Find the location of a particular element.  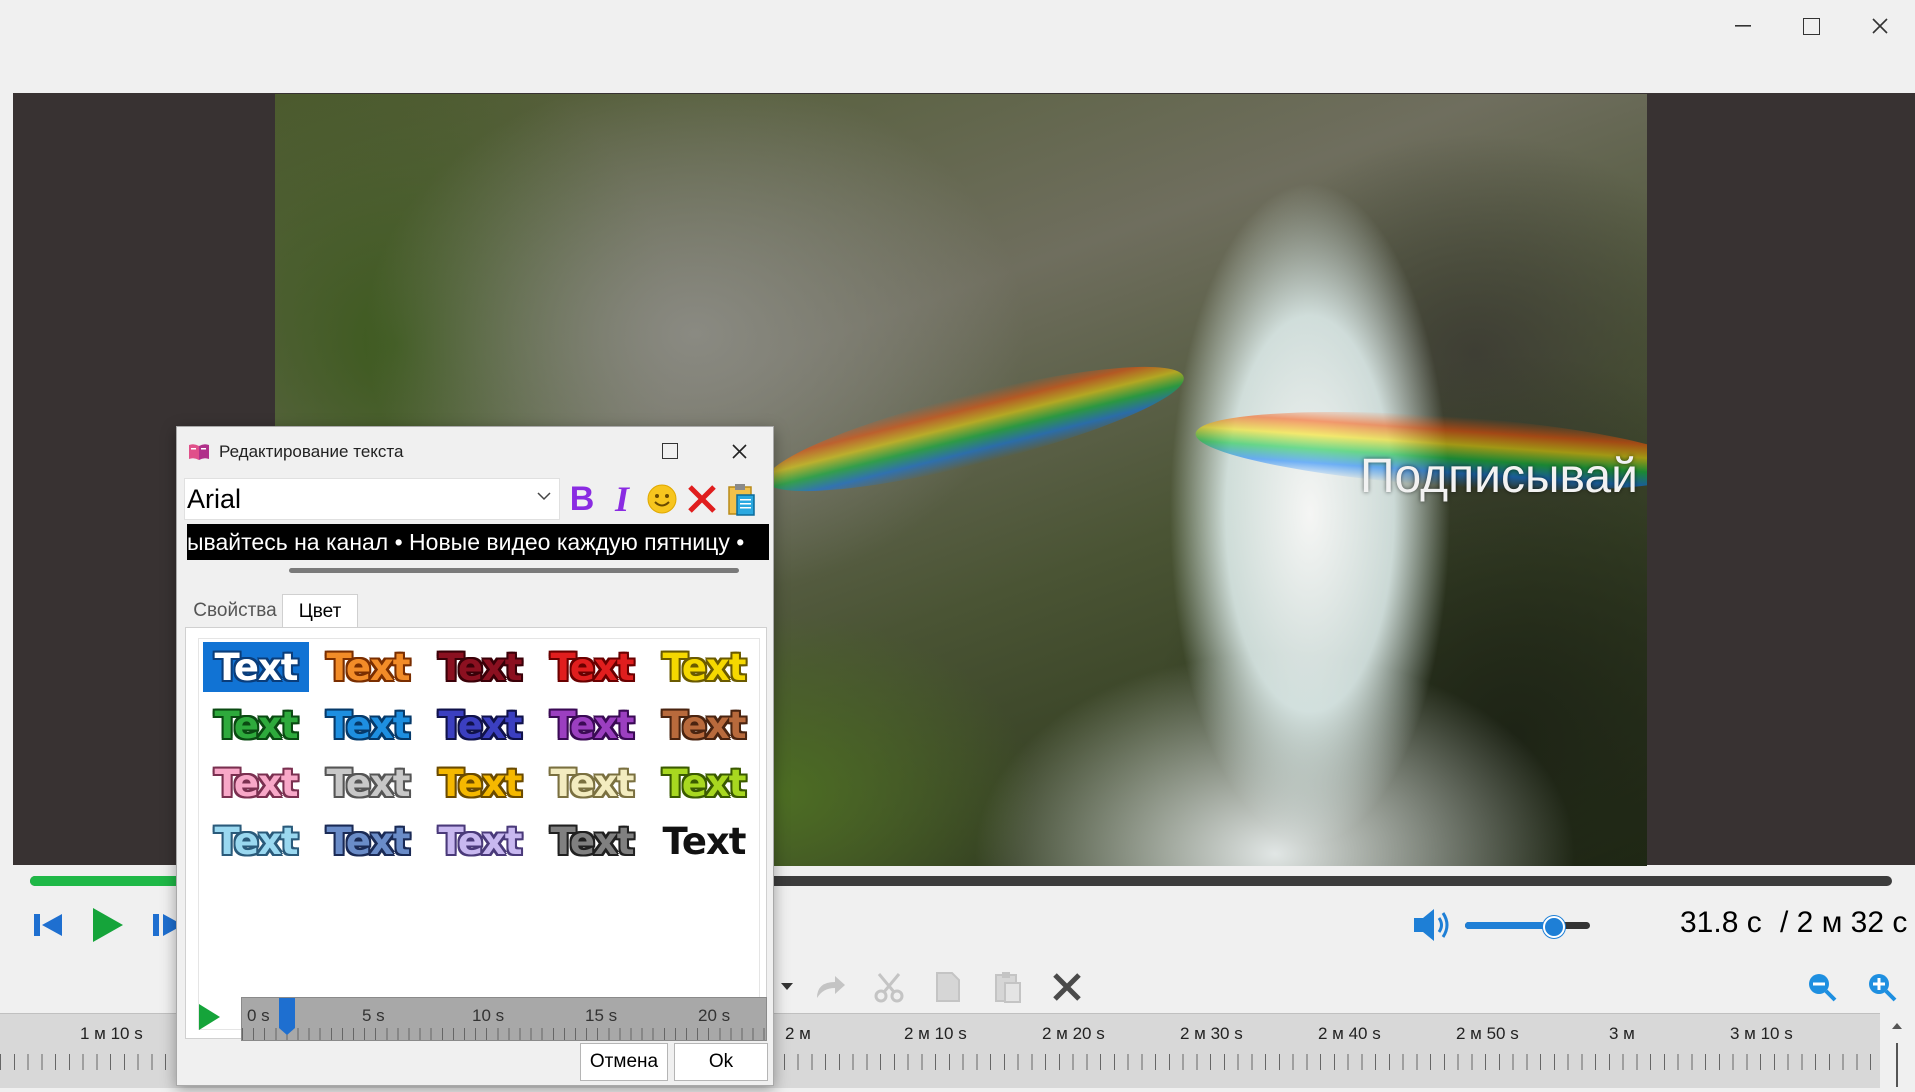

font-select: Arial is located at coordinates (372, 499).